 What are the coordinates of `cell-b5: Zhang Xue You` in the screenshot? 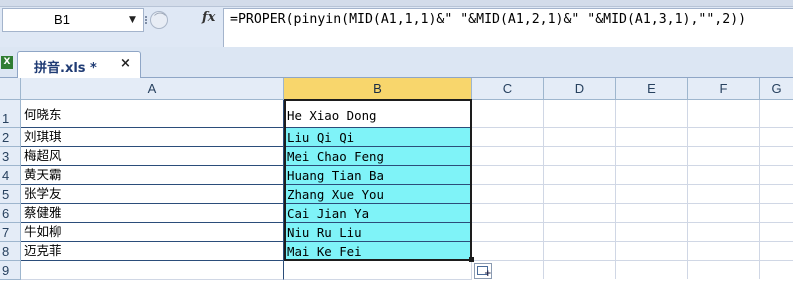 It's located at (378, 194).